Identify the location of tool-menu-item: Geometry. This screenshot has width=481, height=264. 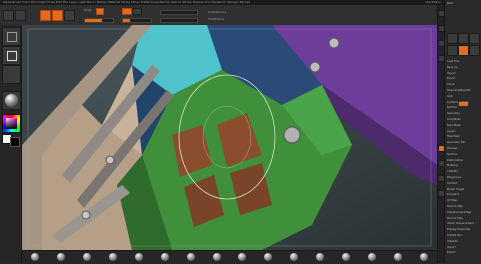
(453, 113).